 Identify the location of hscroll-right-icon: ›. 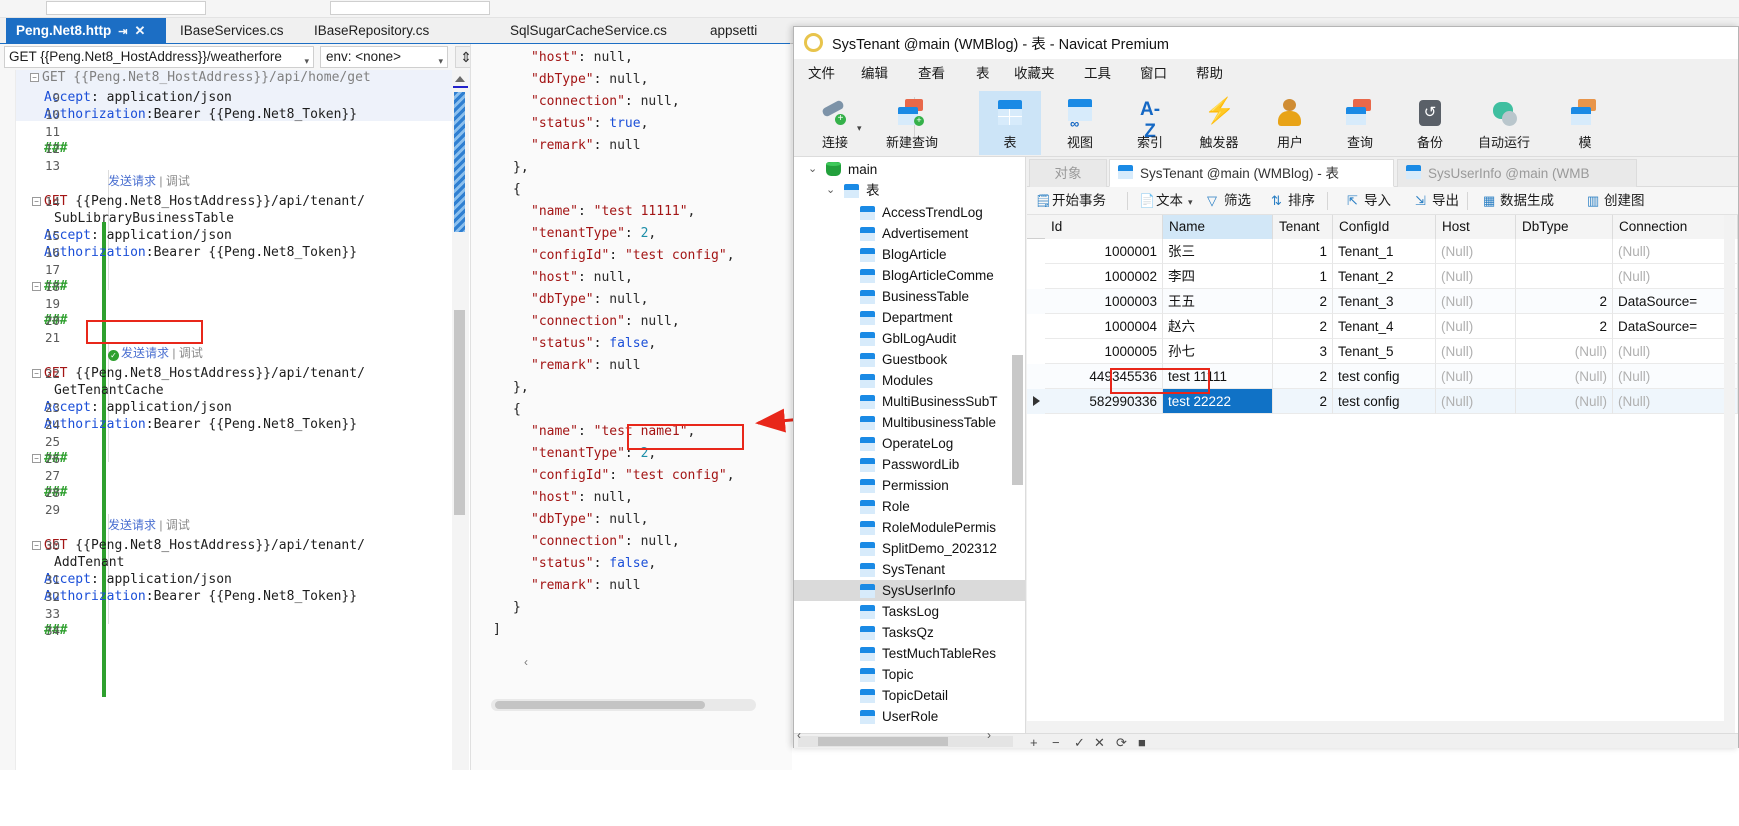
(989, 735).